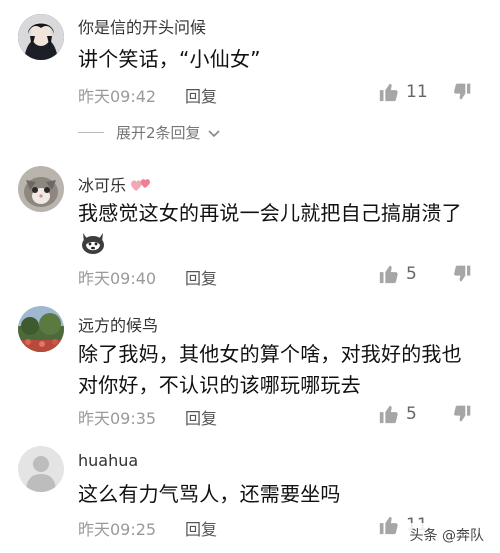 Image resolution: width=500 pixels, height=553 pixels. What do you see at coordinates (446, 535) in the screenshot?
I see `watermark: 头条 @奔队` at bounding box center [446, 535].